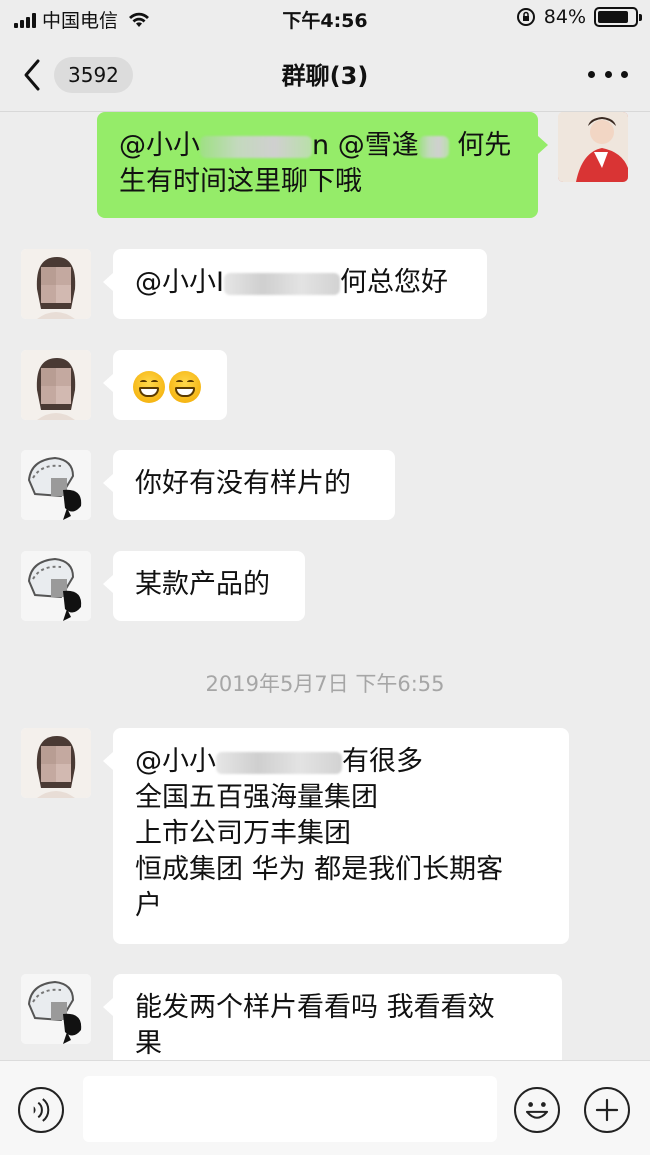 This screenshot has height=1155, width=650. I want to click on message-text: 果, so click(148, 1043).